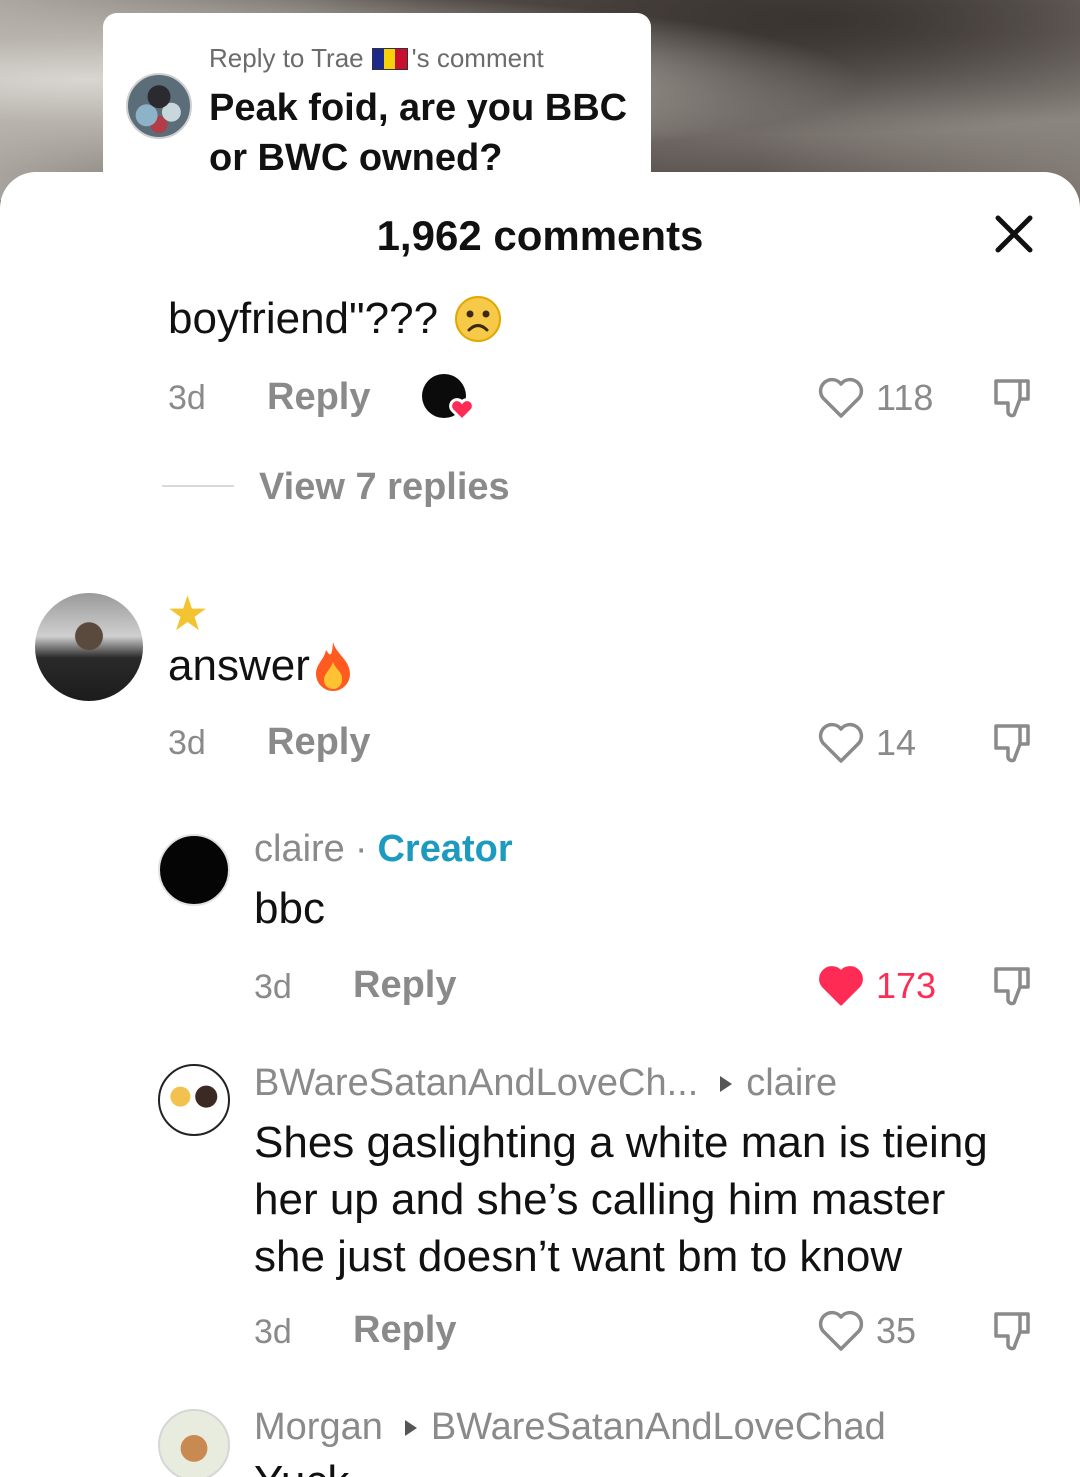  I want to click on reply-to-username: claire, so click(791, 1083).